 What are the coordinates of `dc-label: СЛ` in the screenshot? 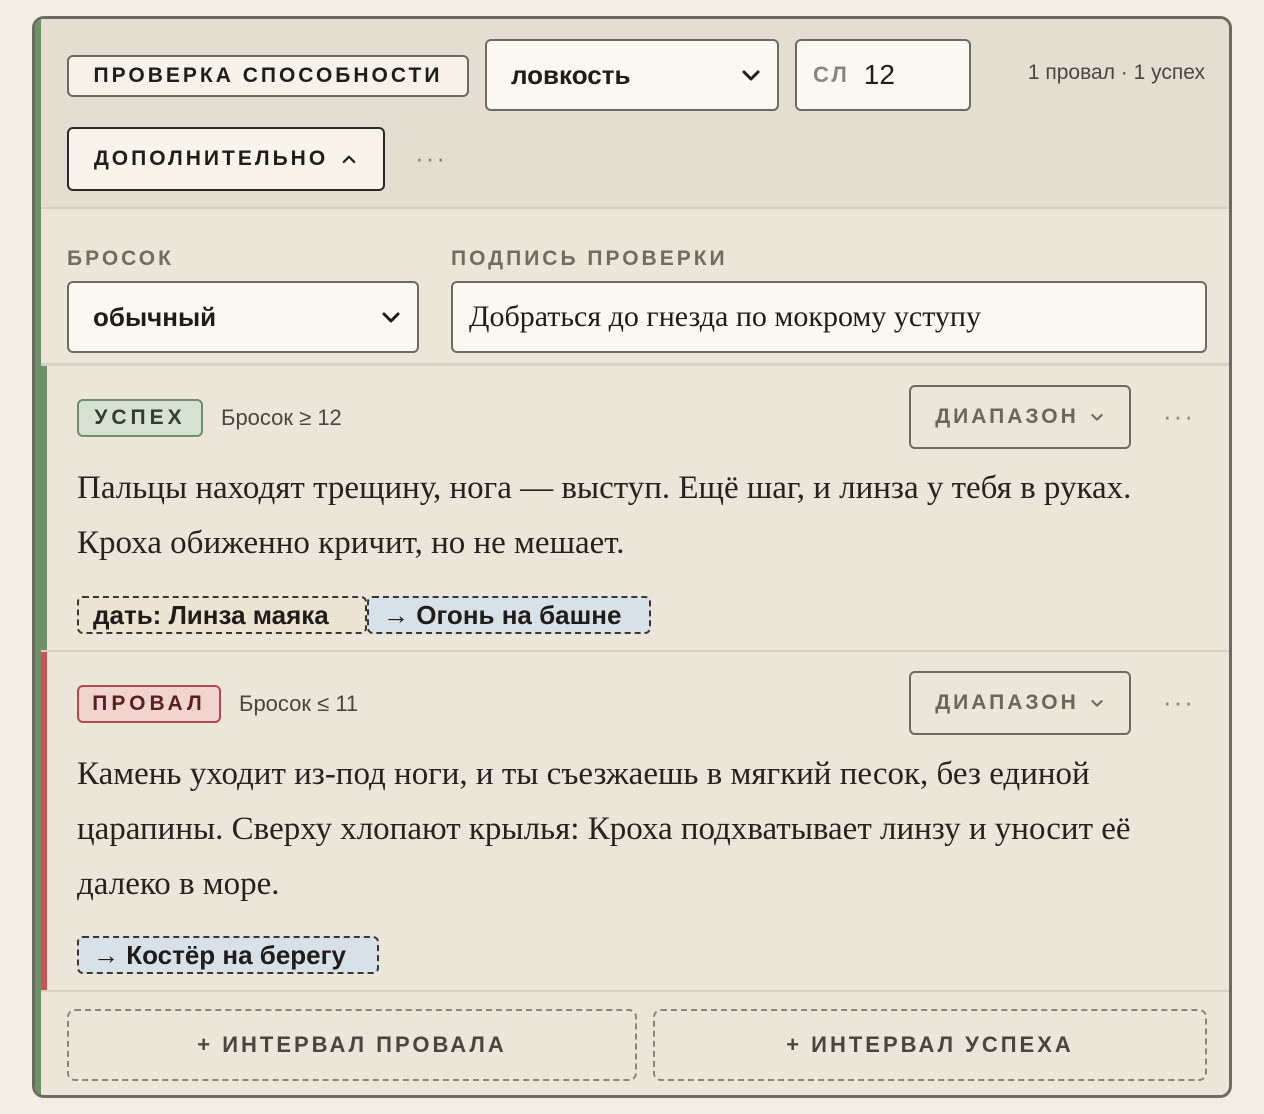 It's located at (831, 74).